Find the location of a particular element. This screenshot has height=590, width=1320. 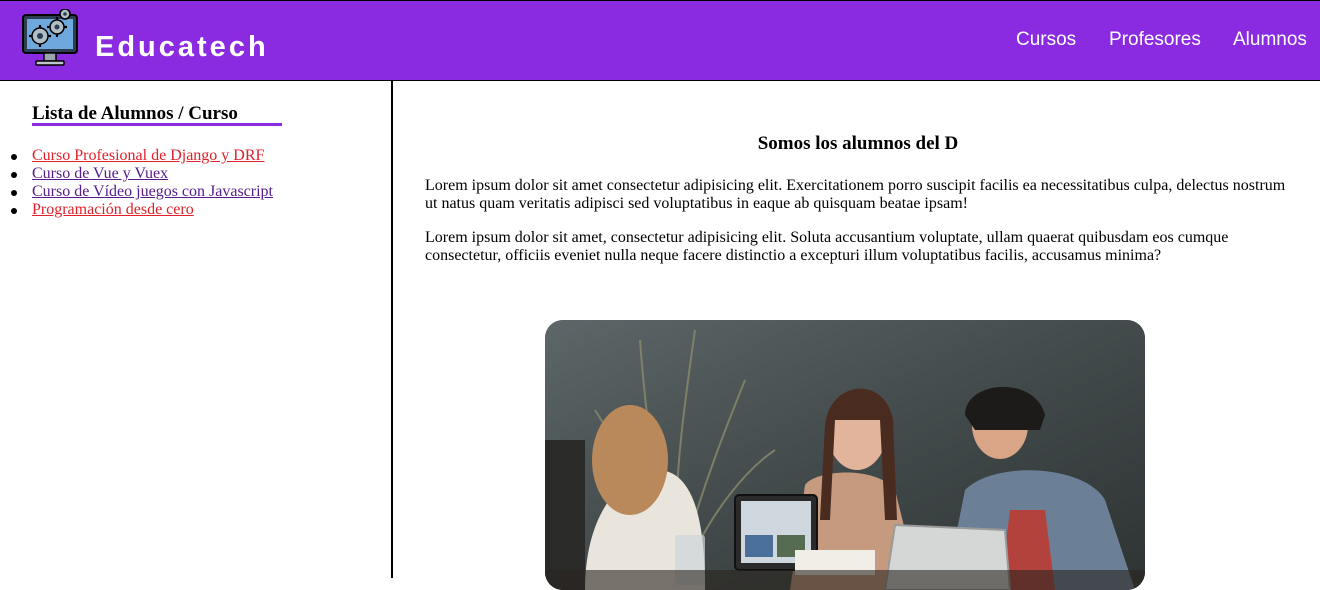

nav-link-alumnos: Alumnos is located at coordinates (1270, 40).